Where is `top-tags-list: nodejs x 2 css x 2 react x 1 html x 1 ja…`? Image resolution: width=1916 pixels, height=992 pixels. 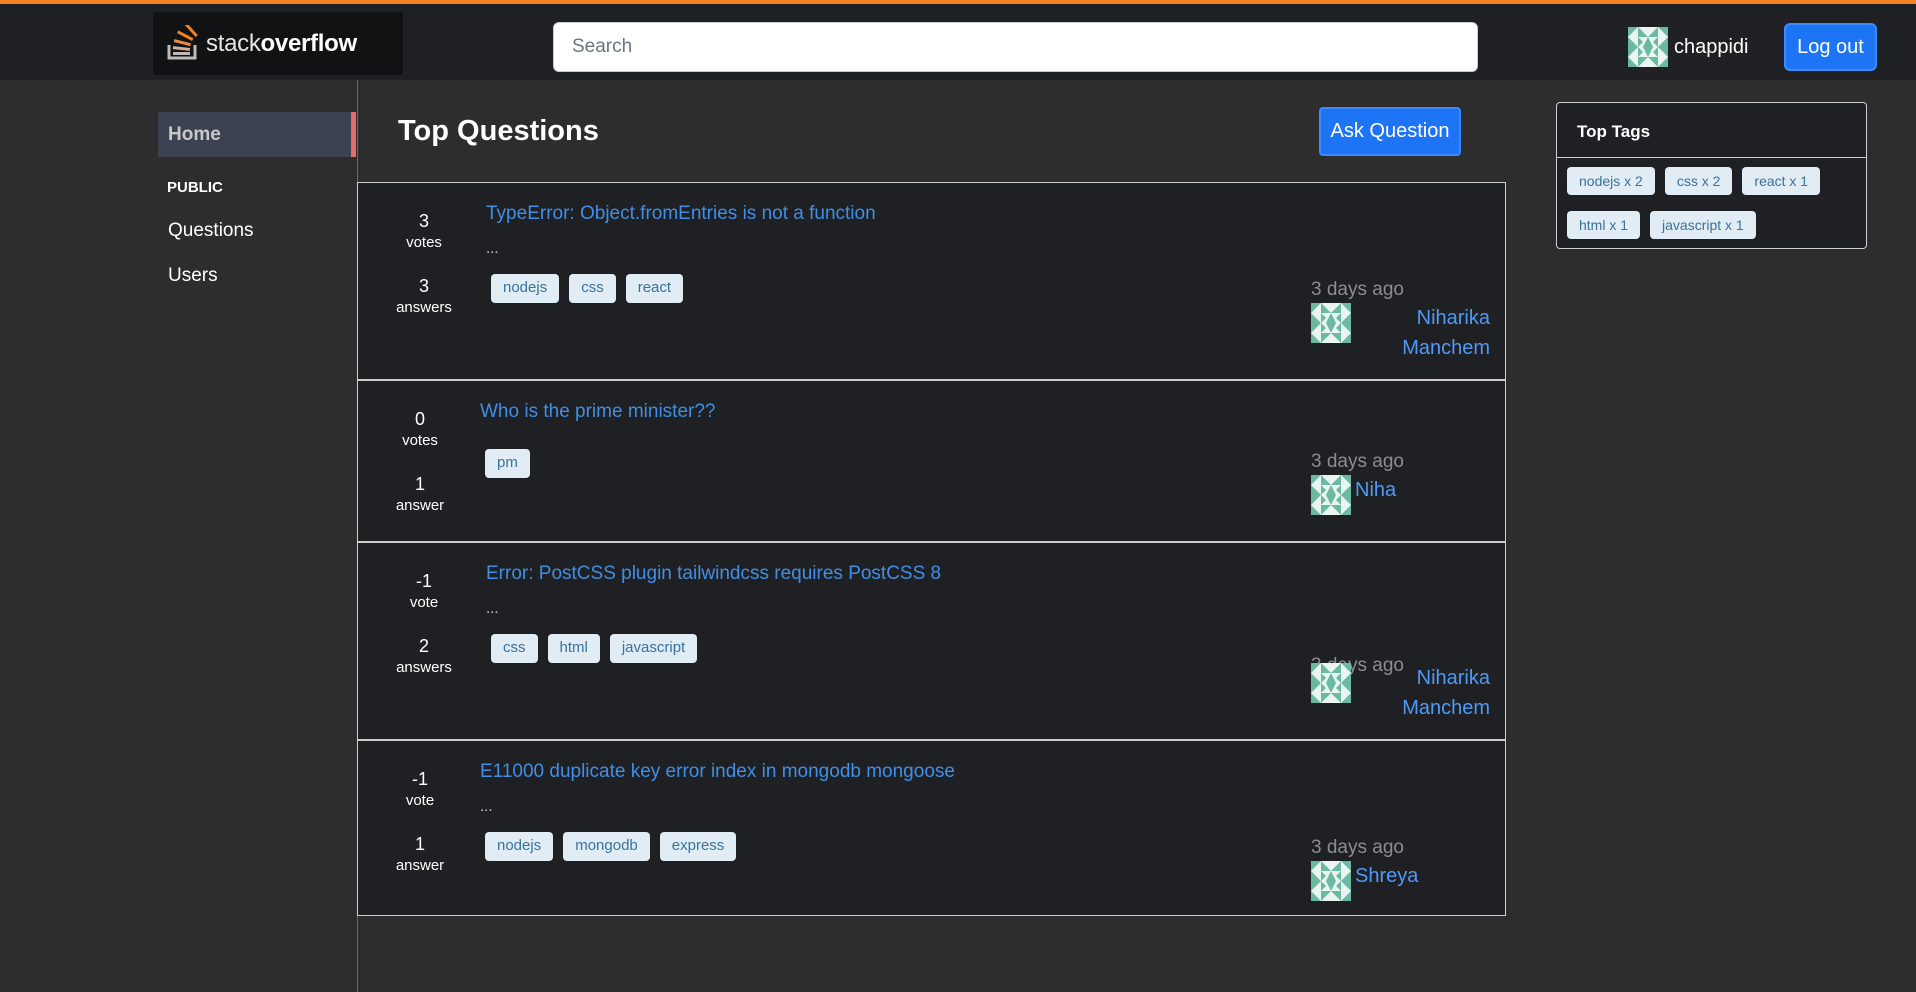 top-tags-list: nodejs x 2 css x 2 react x 1 html x 1 ja… is located at coordinates (1711, 198).